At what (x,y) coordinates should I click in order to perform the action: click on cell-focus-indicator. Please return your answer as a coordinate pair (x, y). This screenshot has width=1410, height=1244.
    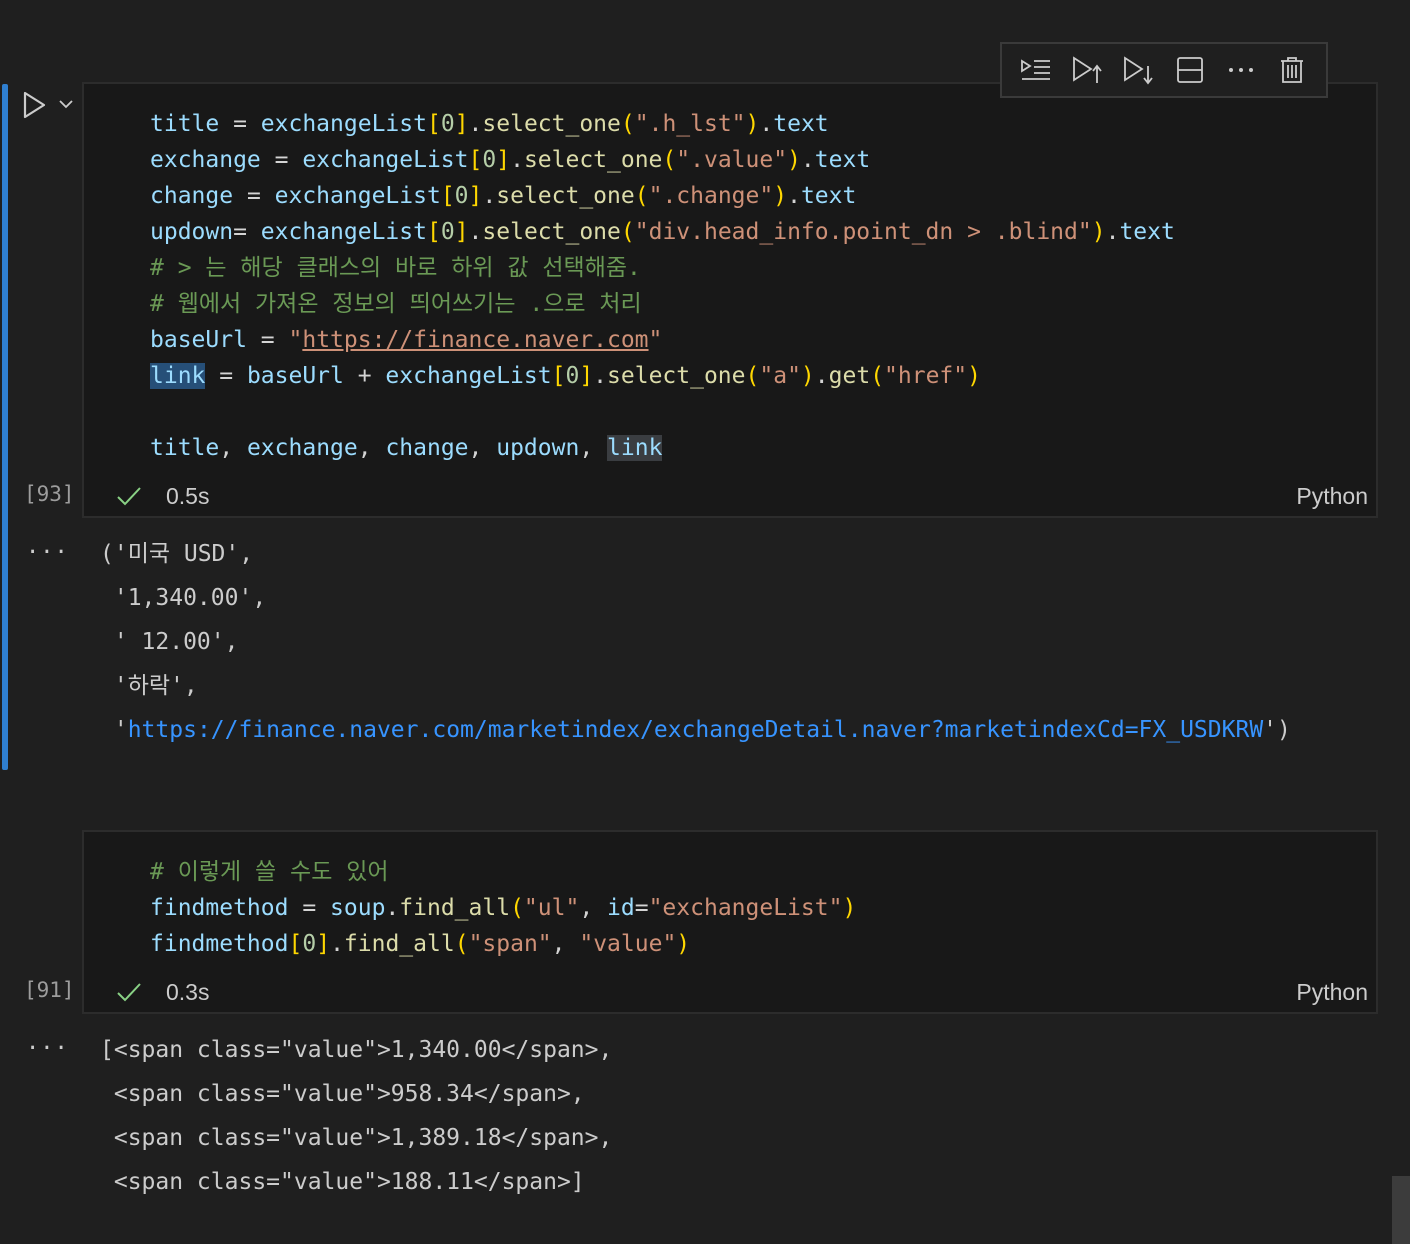
    Looking at the image, I should click on (5, 427).